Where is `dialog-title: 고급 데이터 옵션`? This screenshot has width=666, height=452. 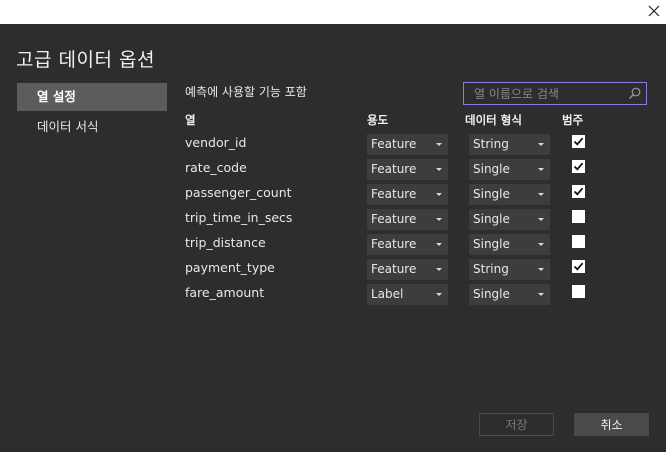 dialog-title: 고급 데이터 옵션 is located at coordinates (85, 60).